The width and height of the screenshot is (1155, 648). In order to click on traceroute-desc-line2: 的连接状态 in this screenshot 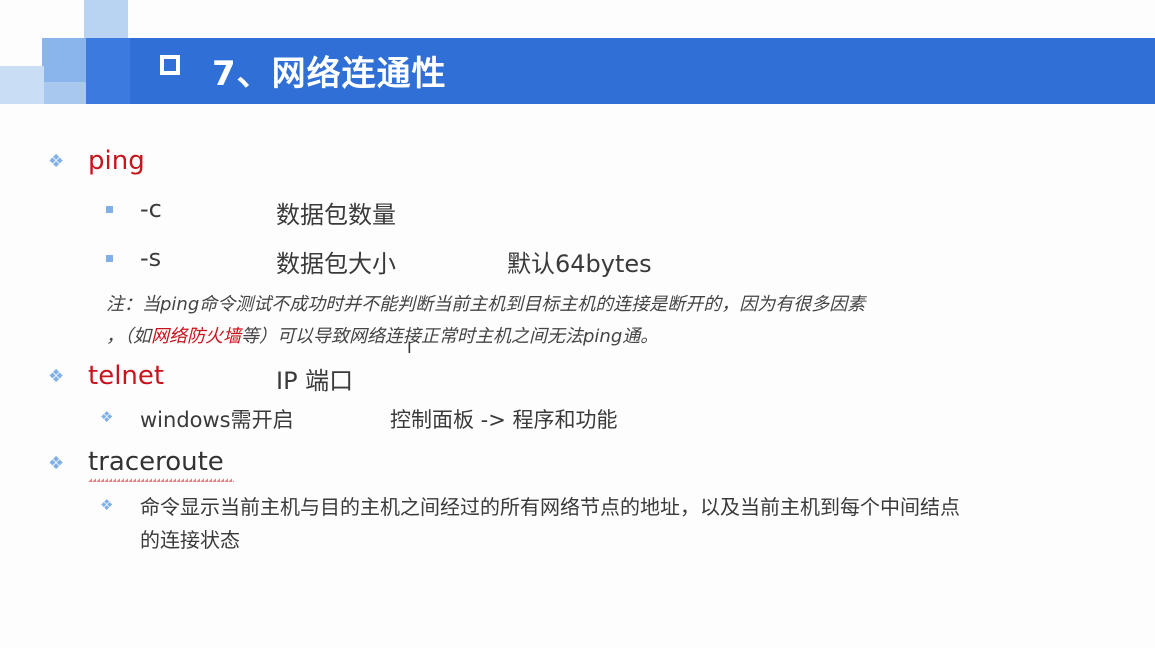, I will do `click(190, 540)`.